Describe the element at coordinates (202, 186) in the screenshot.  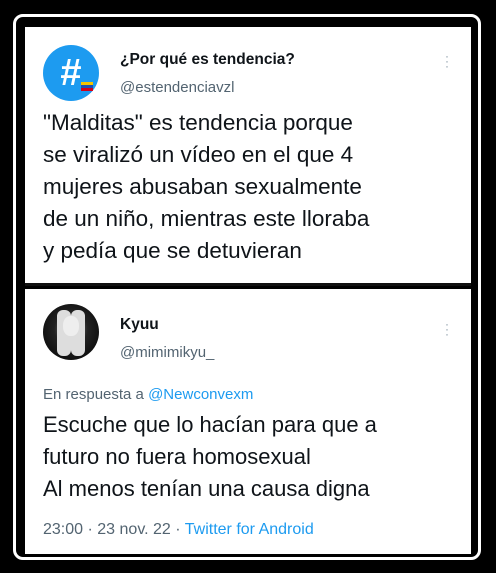
I see `tweet-text-line: mujeres abusaban sexualmente` at that location.